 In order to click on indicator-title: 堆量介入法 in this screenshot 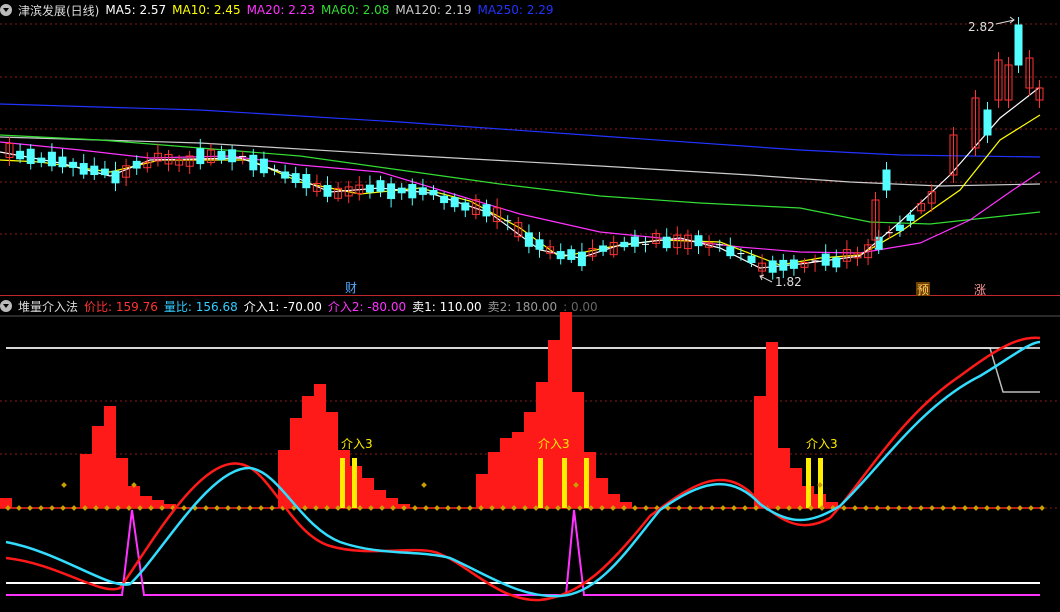, I will do `click(48, 306)`.